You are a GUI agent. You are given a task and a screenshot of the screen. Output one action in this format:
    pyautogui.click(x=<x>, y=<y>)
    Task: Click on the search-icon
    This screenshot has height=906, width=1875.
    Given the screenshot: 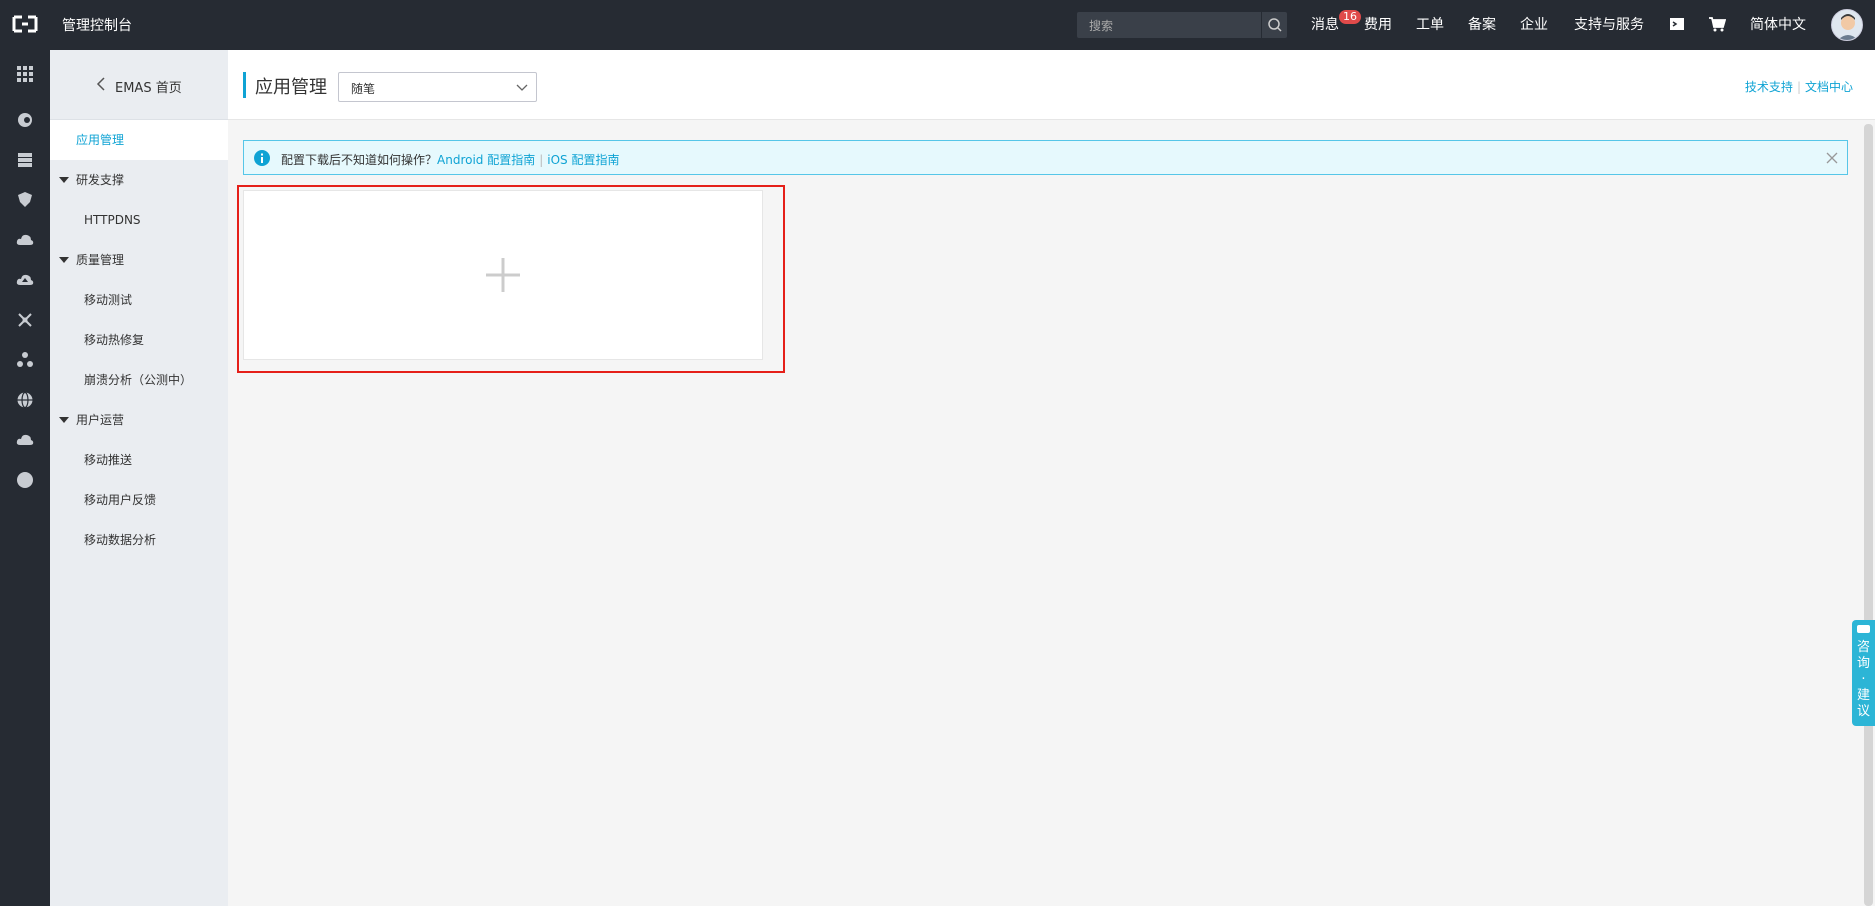 What is the action you would take?
    pyautogui.click(x=1275, y=25)
    